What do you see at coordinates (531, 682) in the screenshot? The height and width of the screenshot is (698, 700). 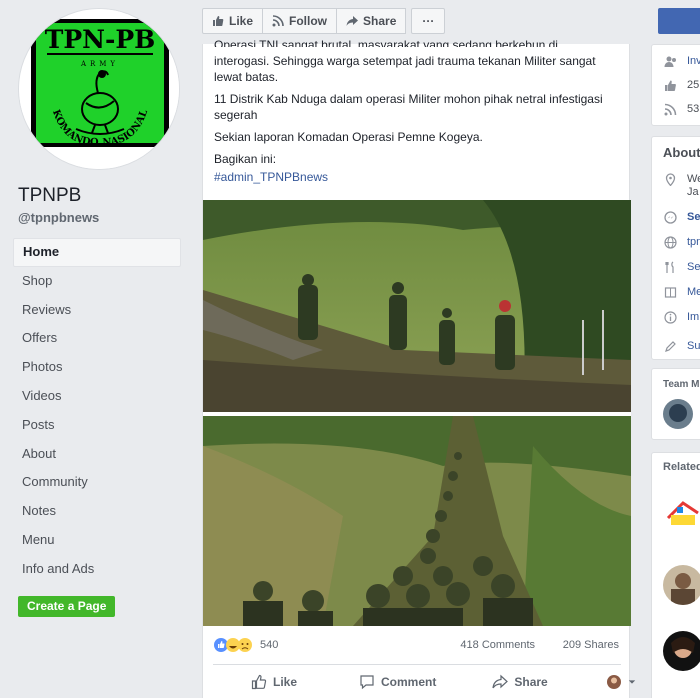 I see `post-share-label: Share` at bounding box center [531, 682].